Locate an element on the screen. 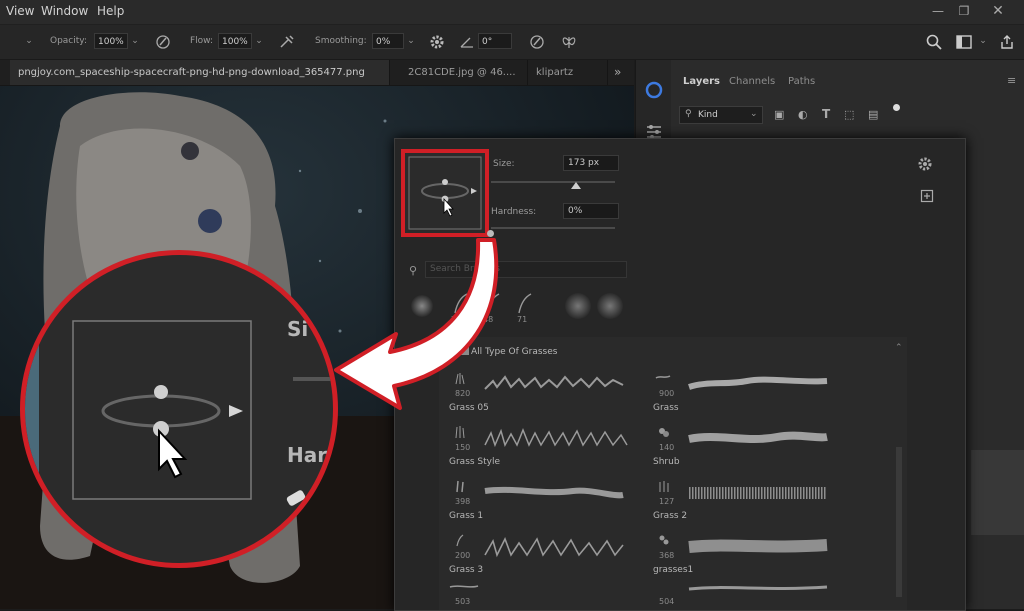  workspace-icon is located at coordinates (964, 42).